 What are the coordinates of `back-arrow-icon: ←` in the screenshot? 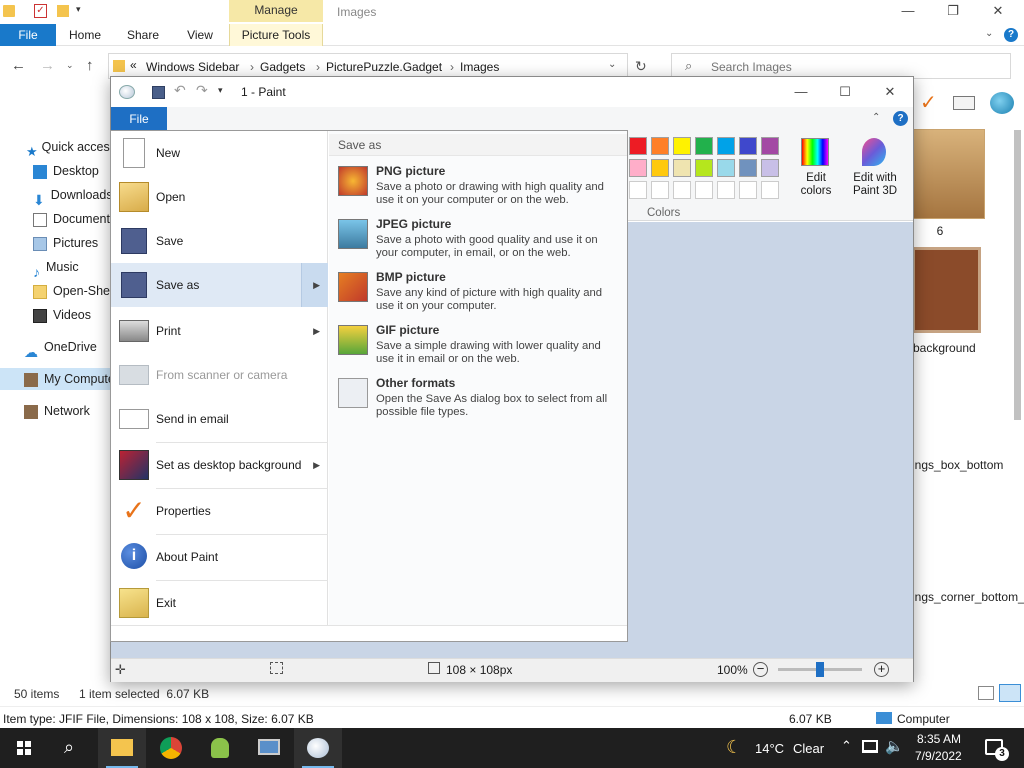 It's located at (18, 65).